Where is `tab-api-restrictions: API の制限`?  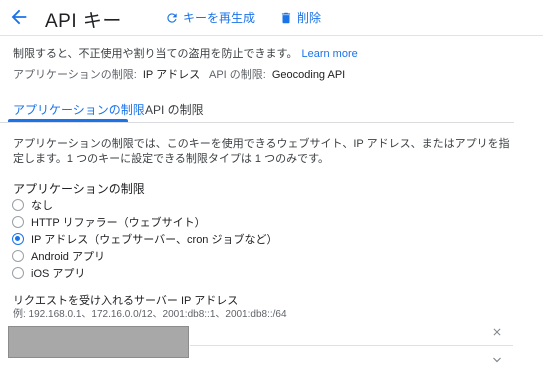 tab-api-restrictions: API の制限 is located at coordinates (174, 109).